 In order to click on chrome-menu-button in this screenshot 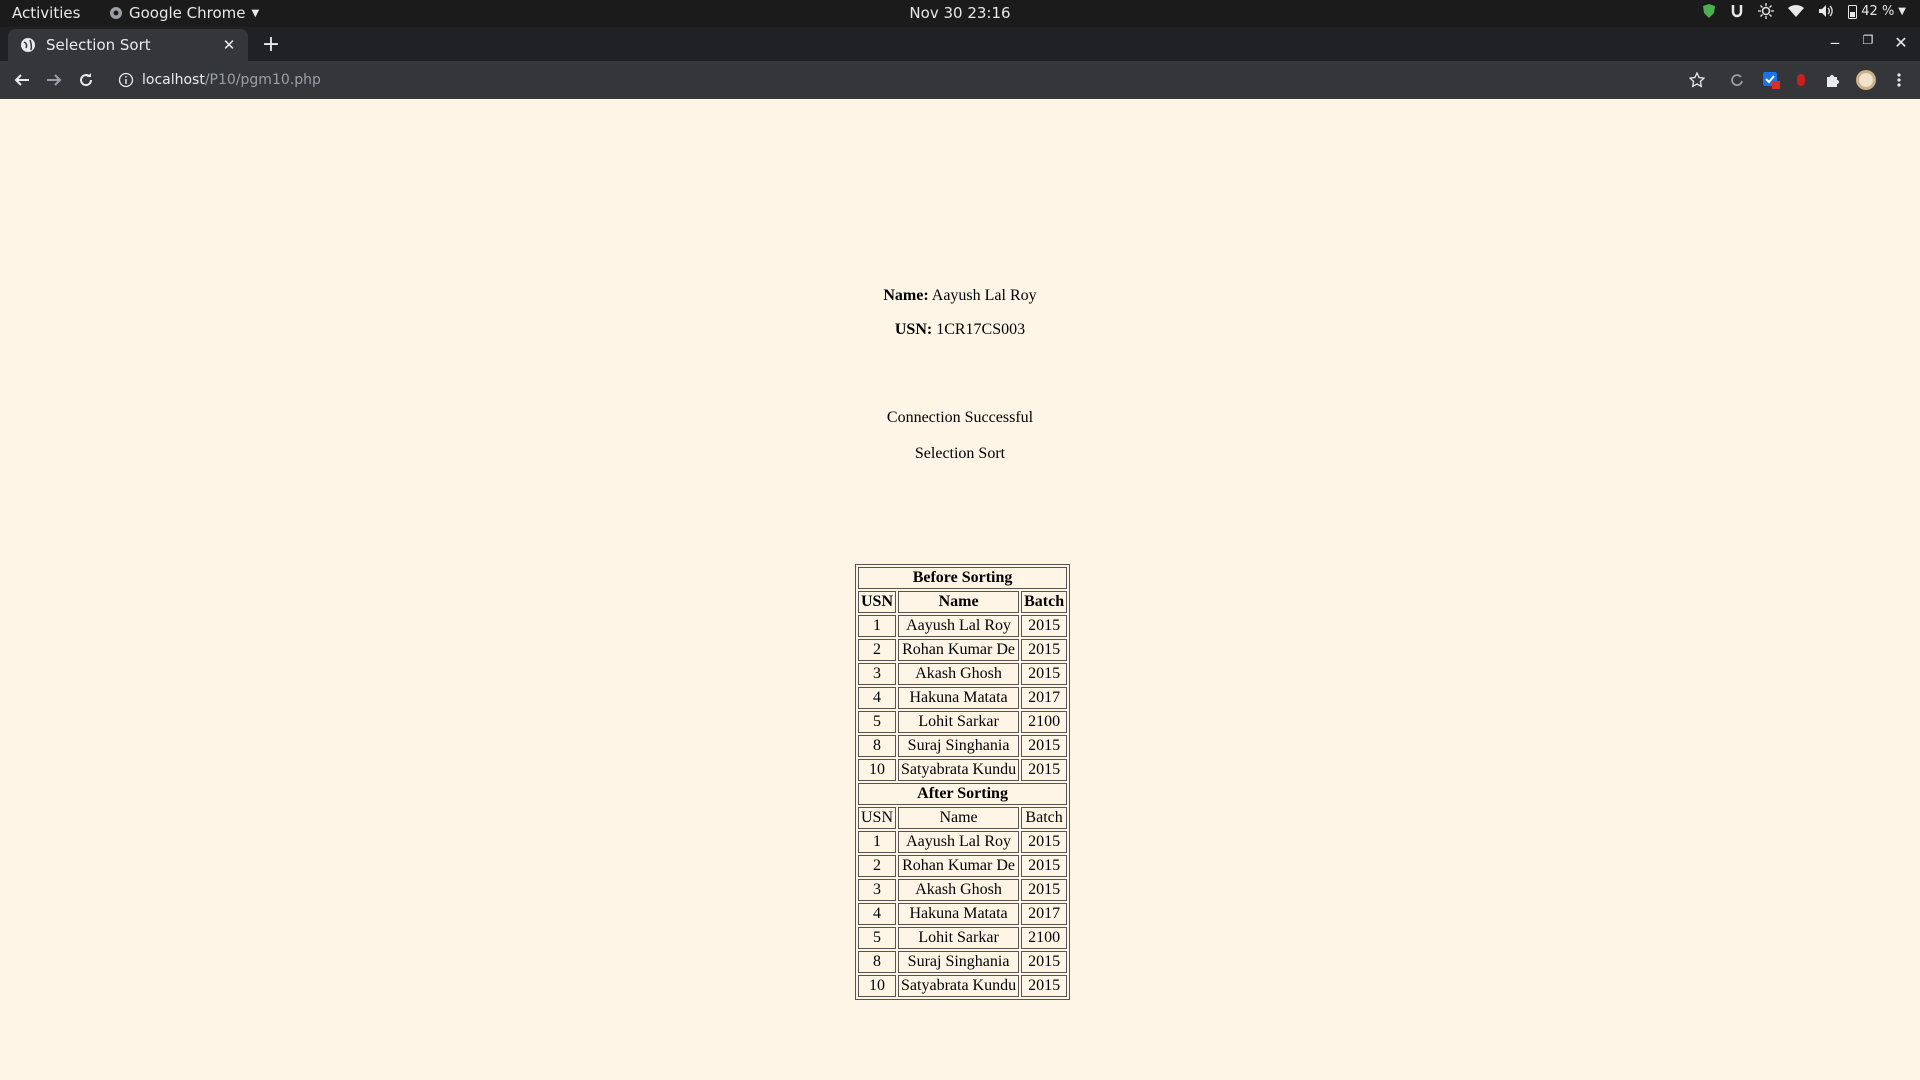, I will do `click(1899, 80)`.